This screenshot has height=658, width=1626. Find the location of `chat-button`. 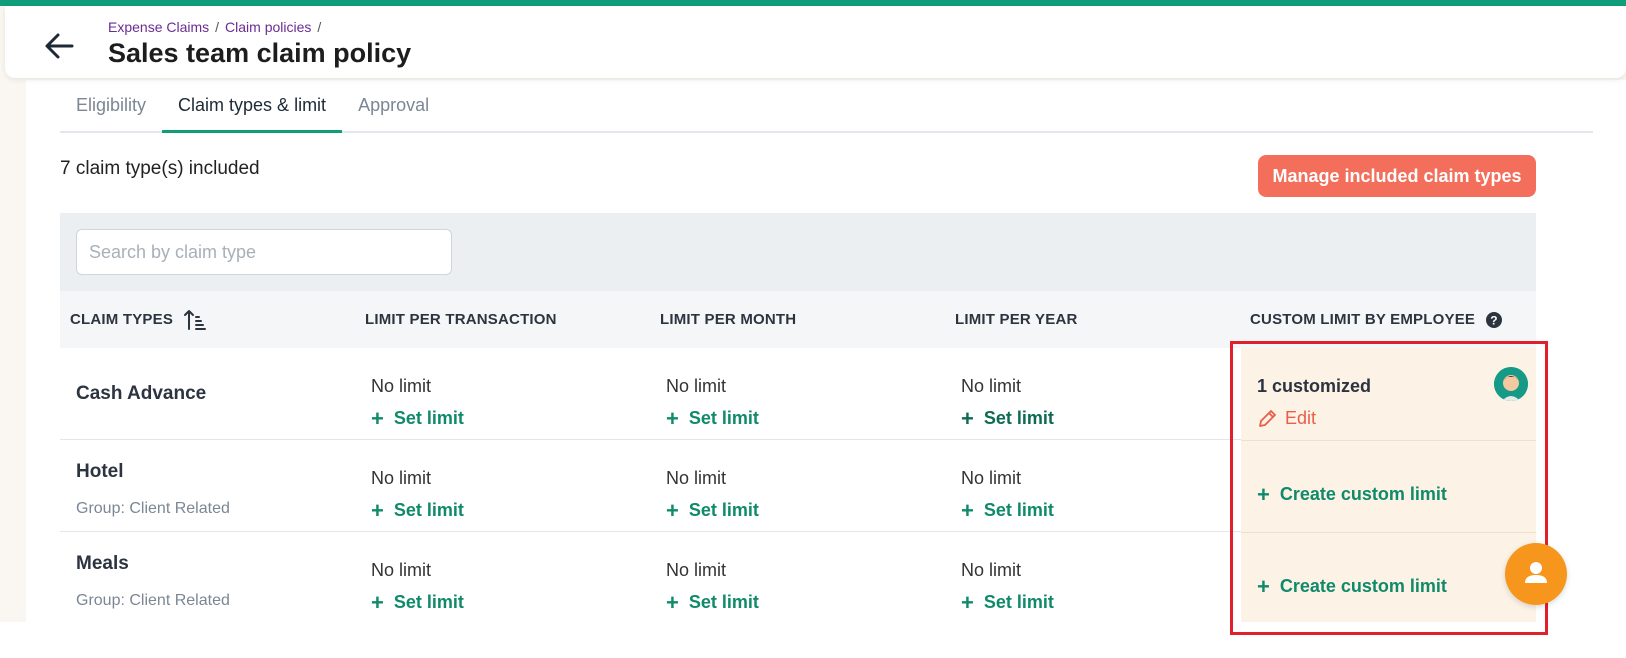

chat-button is located at coordinates (1536, 574).